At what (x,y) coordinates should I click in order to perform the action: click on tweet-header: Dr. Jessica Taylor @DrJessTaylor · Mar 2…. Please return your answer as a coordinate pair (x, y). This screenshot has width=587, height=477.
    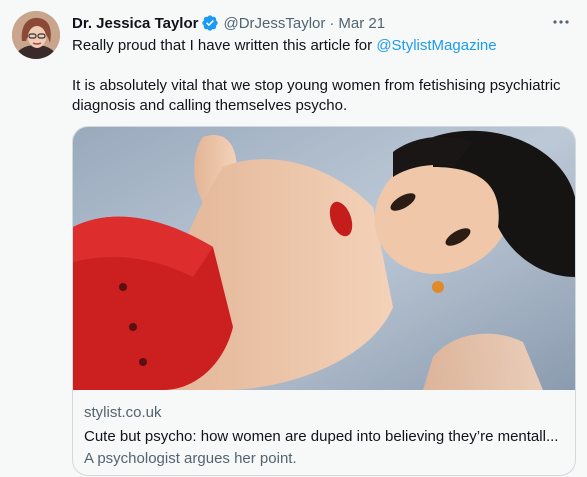
    Looking at the image, I should click on (309, 23).